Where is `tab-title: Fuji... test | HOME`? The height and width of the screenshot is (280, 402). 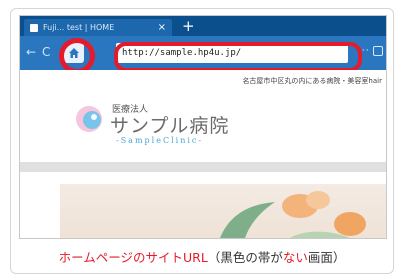
tab-title: Fuji... test | HOME is located at coordinates (79, 27).